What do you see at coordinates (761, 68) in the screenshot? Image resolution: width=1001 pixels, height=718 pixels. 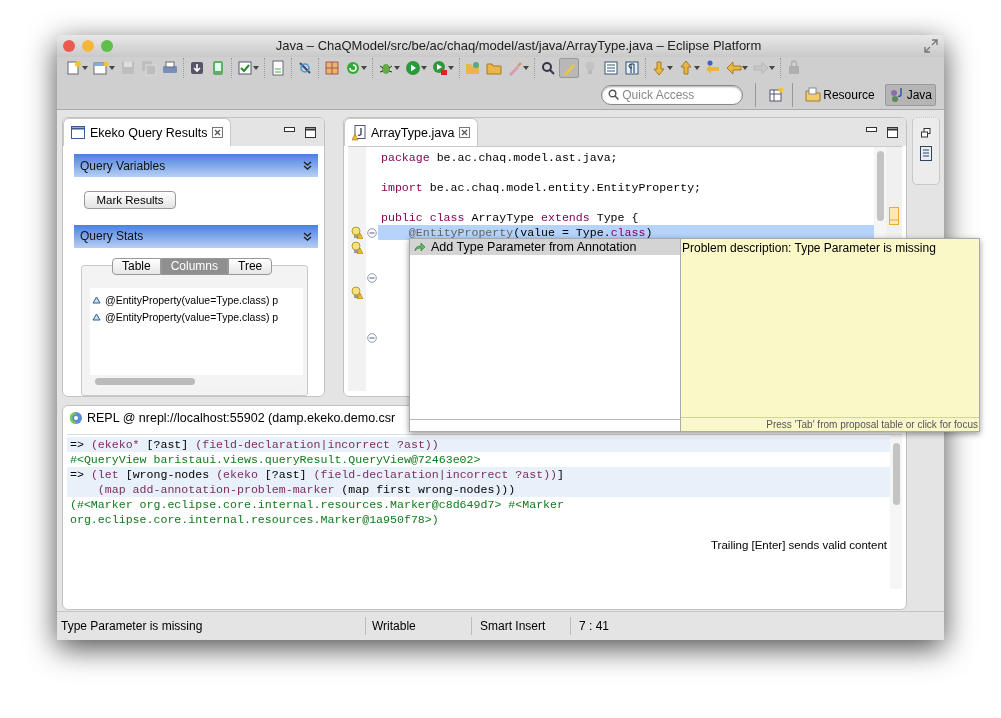 I see `arrow-right-icon` at bounding box center [761, 68].